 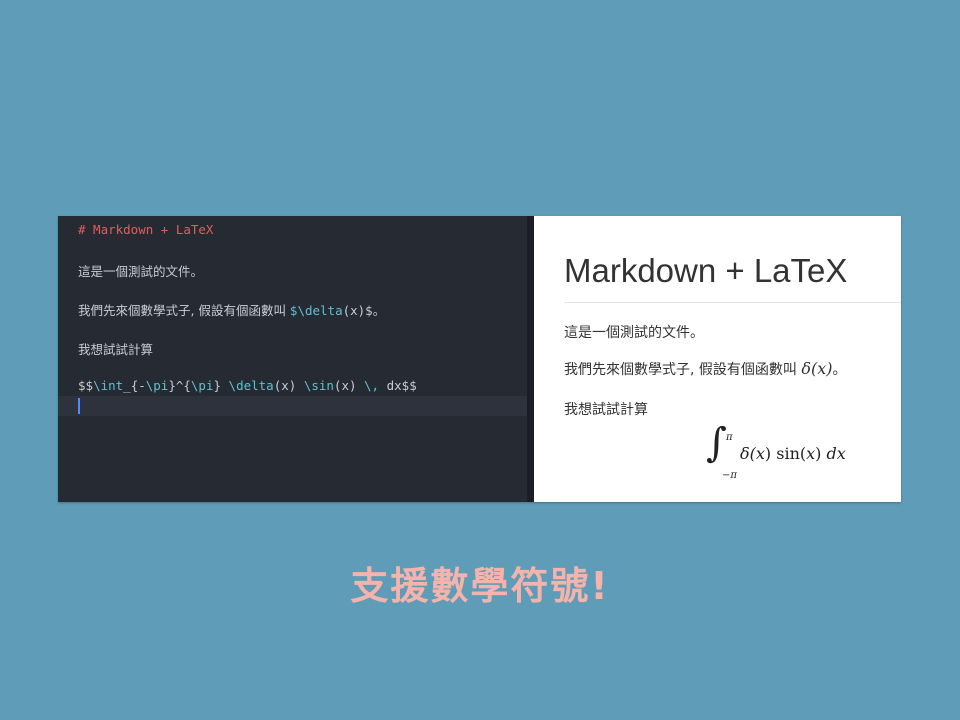 I want to click on math-x1: x, so click(x=760, y=453).